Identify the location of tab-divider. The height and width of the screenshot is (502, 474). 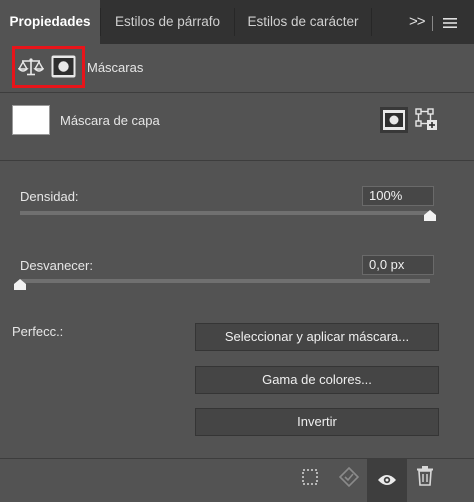
(371, 22).